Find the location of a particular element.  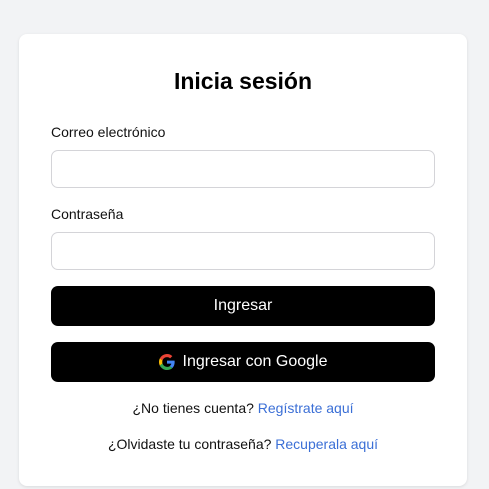

signup-prompt: ¿No tienes cuenta? is located at coordinates (193, 408).